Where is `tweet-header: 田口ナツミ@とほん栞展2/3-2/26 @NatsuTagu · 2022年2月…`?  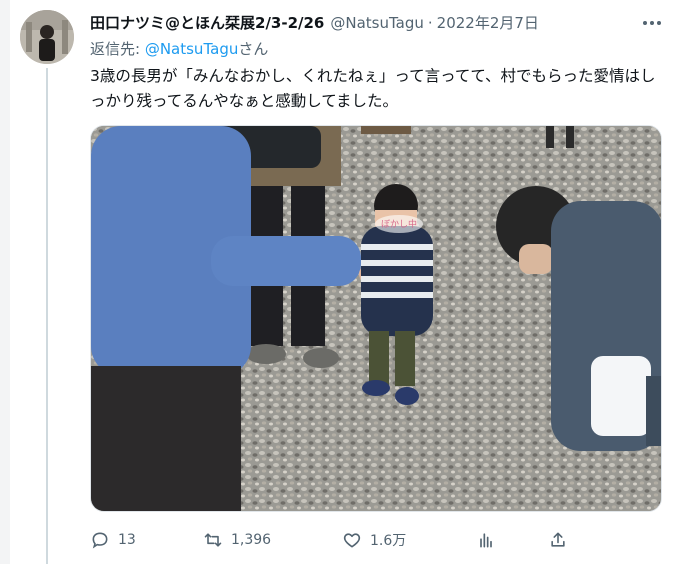 tweet-header: 田口ナツミ@とほん栞展2/3-2/26 @NatsuTagu · 2022年2月… is located at coordinates (314, 23).